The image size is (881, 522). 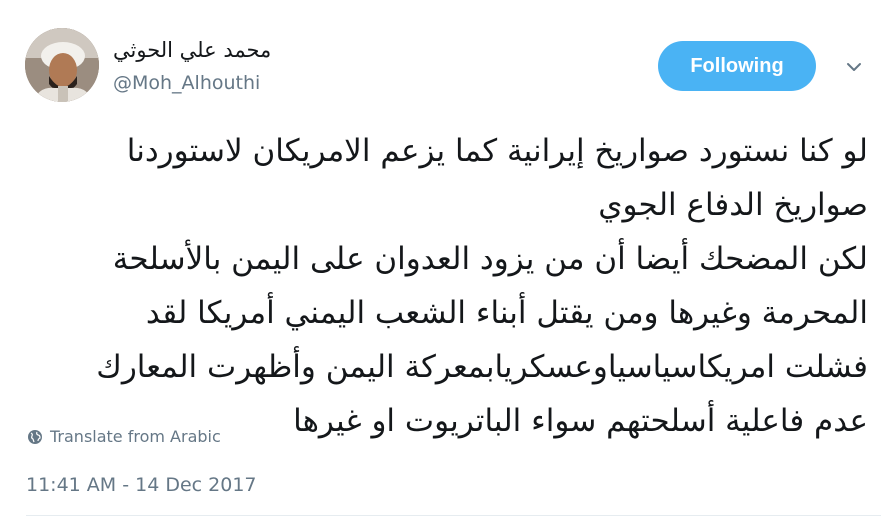 I want to click on divider, so click(x=453, y=515).